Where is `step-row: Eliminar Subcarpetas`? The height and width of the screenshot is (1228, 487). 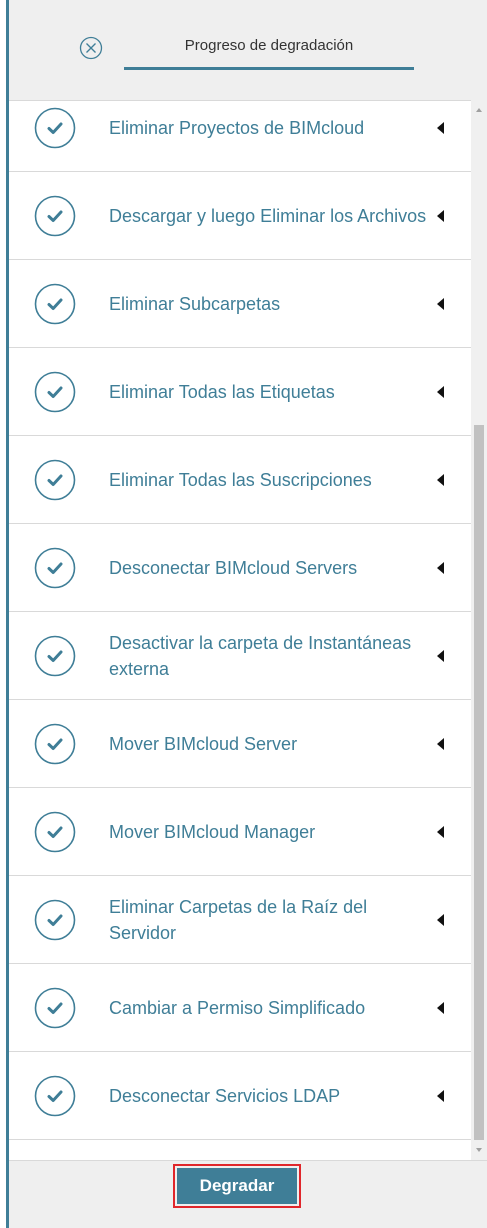 step-row: Eliminar Subcarpetas is located at coordinates (240, 304).